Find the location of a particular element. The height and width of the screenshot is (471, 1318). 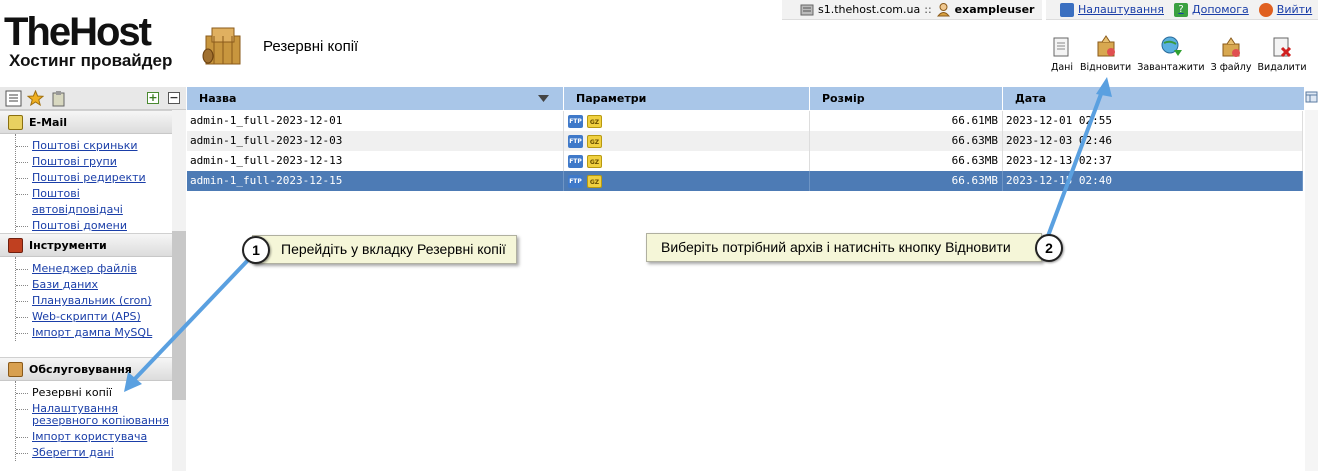

column-header-label: Параметри is located at coordinates (611, 98).